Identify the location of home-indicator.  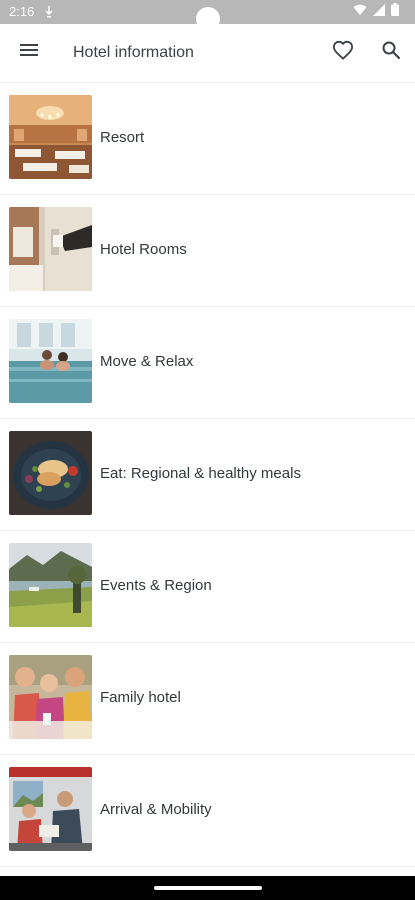
(208, 888).